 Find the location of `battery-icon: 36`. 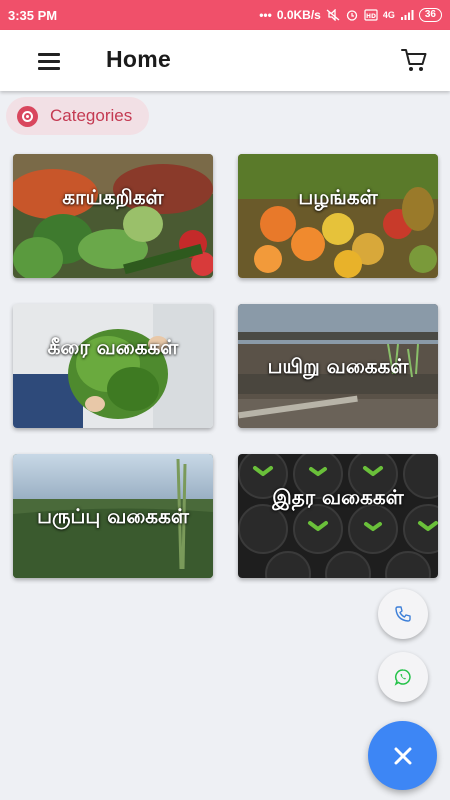

battery-icon: 36 is located at coordinates (430, 15).